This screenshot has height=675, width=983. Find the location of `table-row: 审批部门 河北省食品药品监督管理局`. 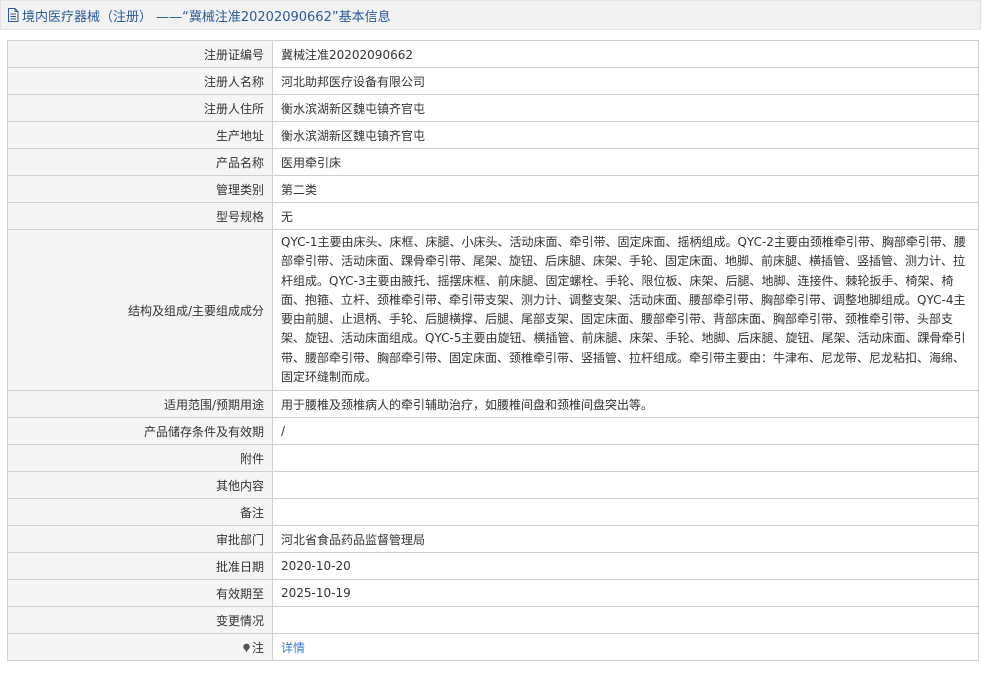

table-row: 审批部门 河北省食品药品监督管理局 is located at coordinates (493, 539).